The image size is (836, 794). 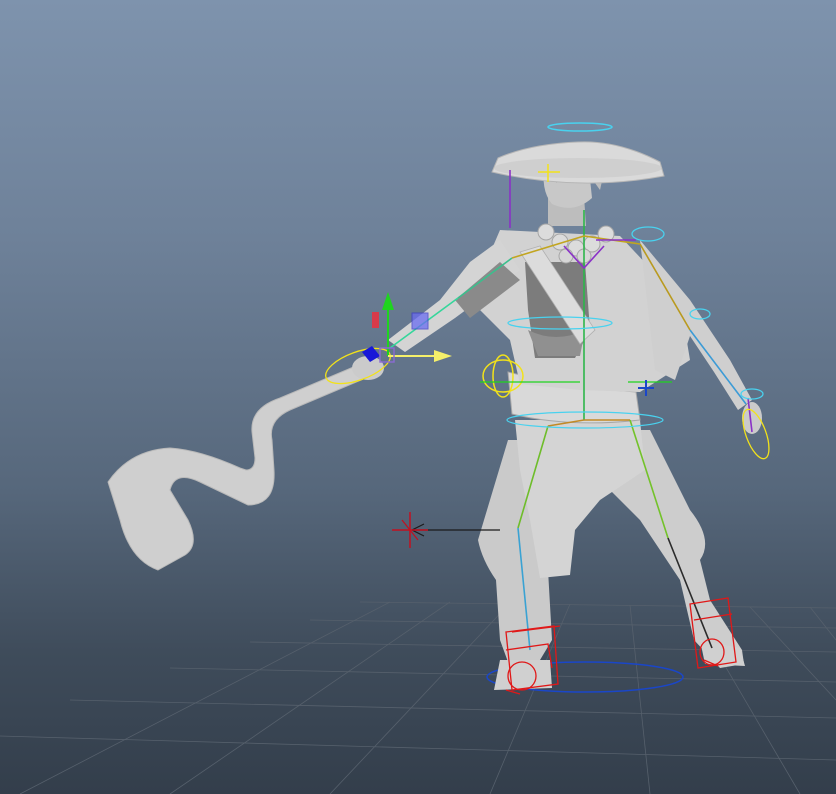 What do you see at coordinates (696, 325) in the screenshot?
I see `right-arm` at bounding box center [696, 325].